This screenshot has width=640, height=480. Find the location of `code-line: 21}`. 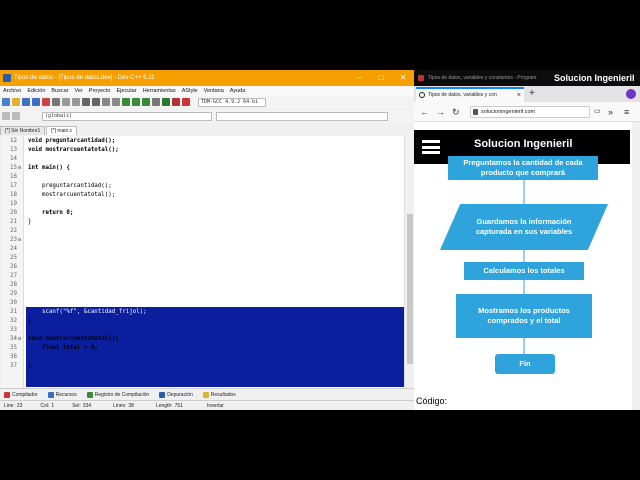

code-line: 21} is located at coordinates (203, 222).